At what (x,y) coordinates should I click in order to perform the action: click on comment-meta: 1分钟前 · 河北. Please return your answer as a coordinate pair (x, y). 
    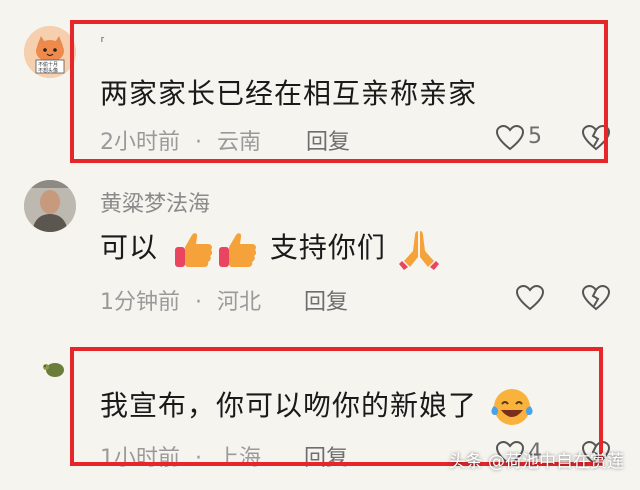
    Looking at the image, I should click on (180, 300).